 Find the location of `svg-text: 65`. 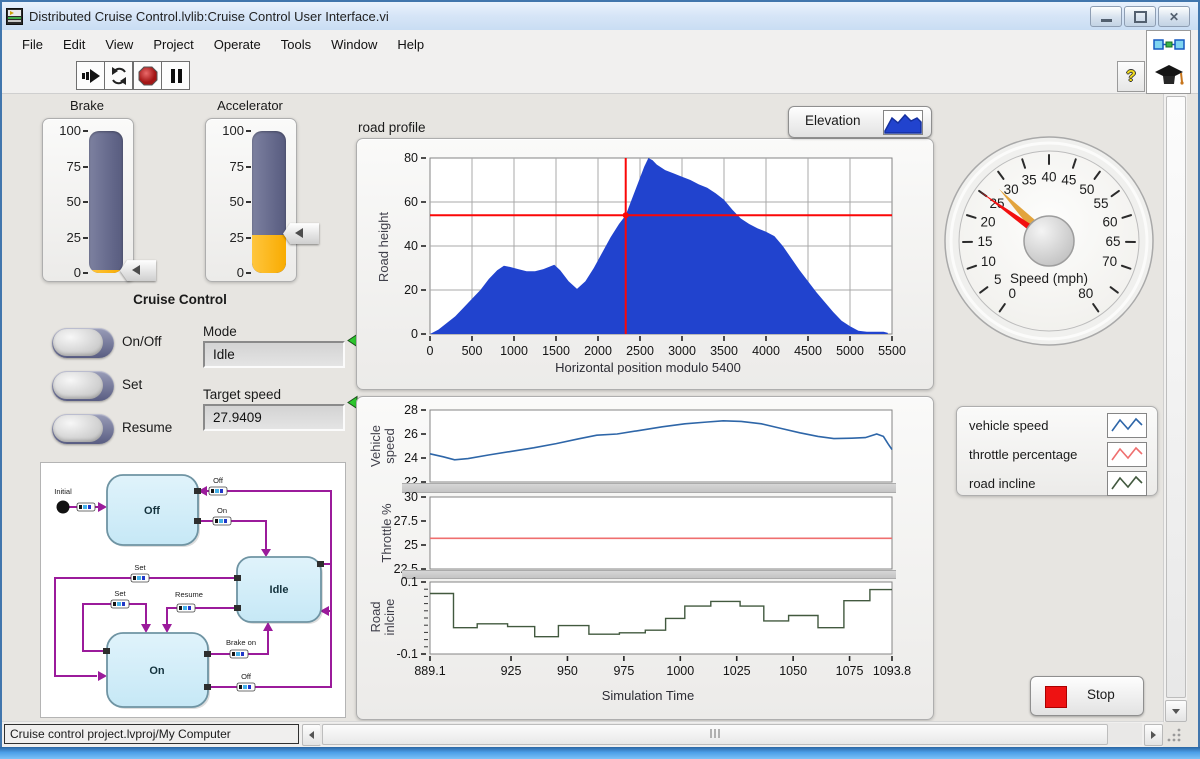

svg-text: 65 is located at coordinates (1112, 241).